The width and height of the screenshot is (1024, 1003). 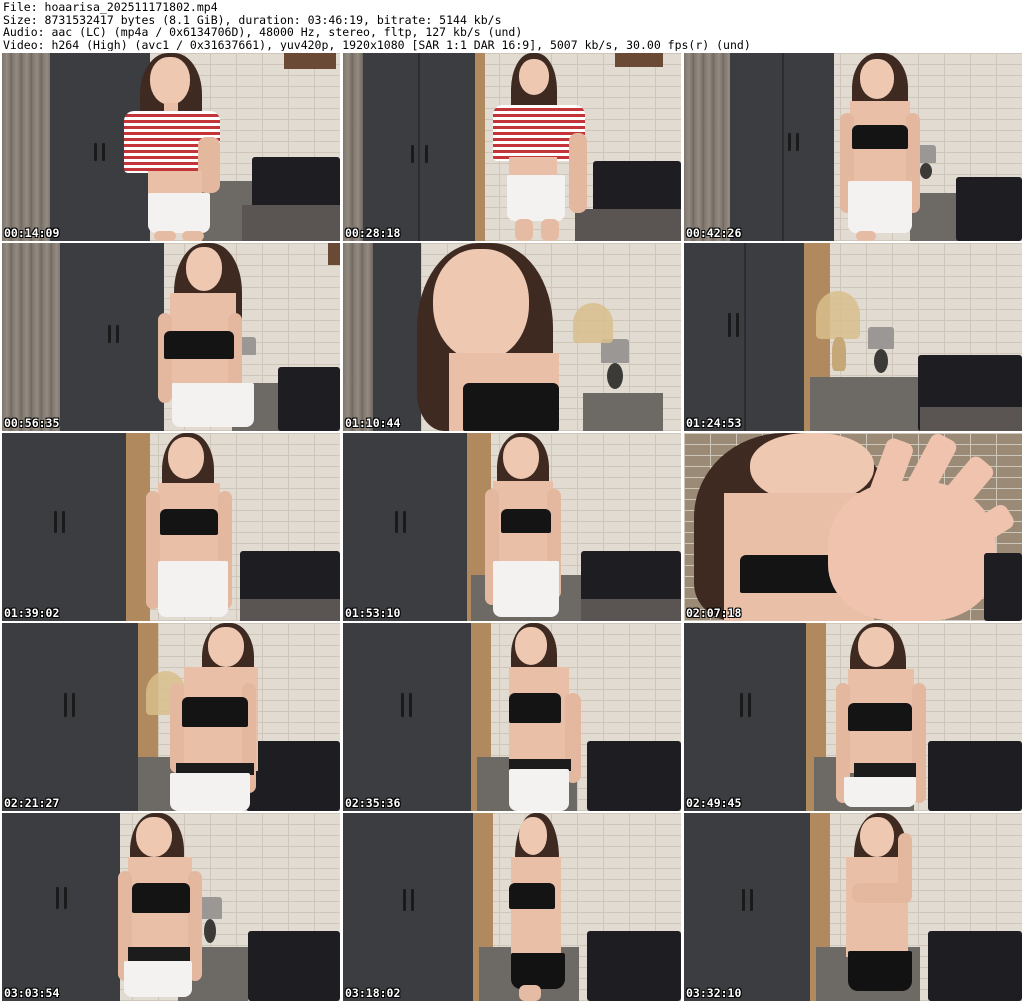 I want to click on file-name-line: File: hoaarisa_202511171802.mp4, so click(x=110, y=7).